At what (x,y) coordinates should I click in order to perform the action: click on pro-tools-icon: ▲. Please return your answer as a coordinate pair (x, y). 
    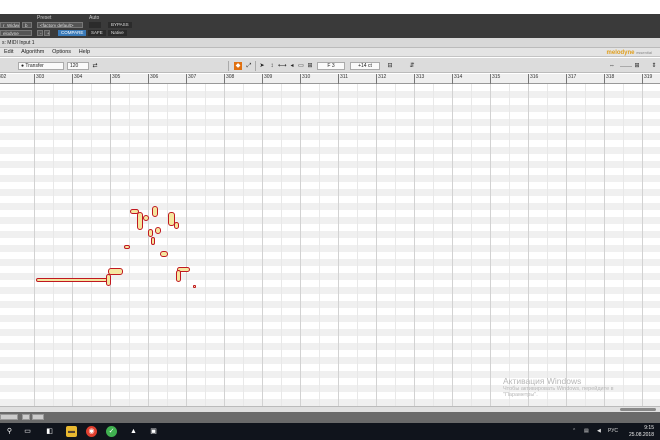
    Looking at the image, I should click on (133, 431).